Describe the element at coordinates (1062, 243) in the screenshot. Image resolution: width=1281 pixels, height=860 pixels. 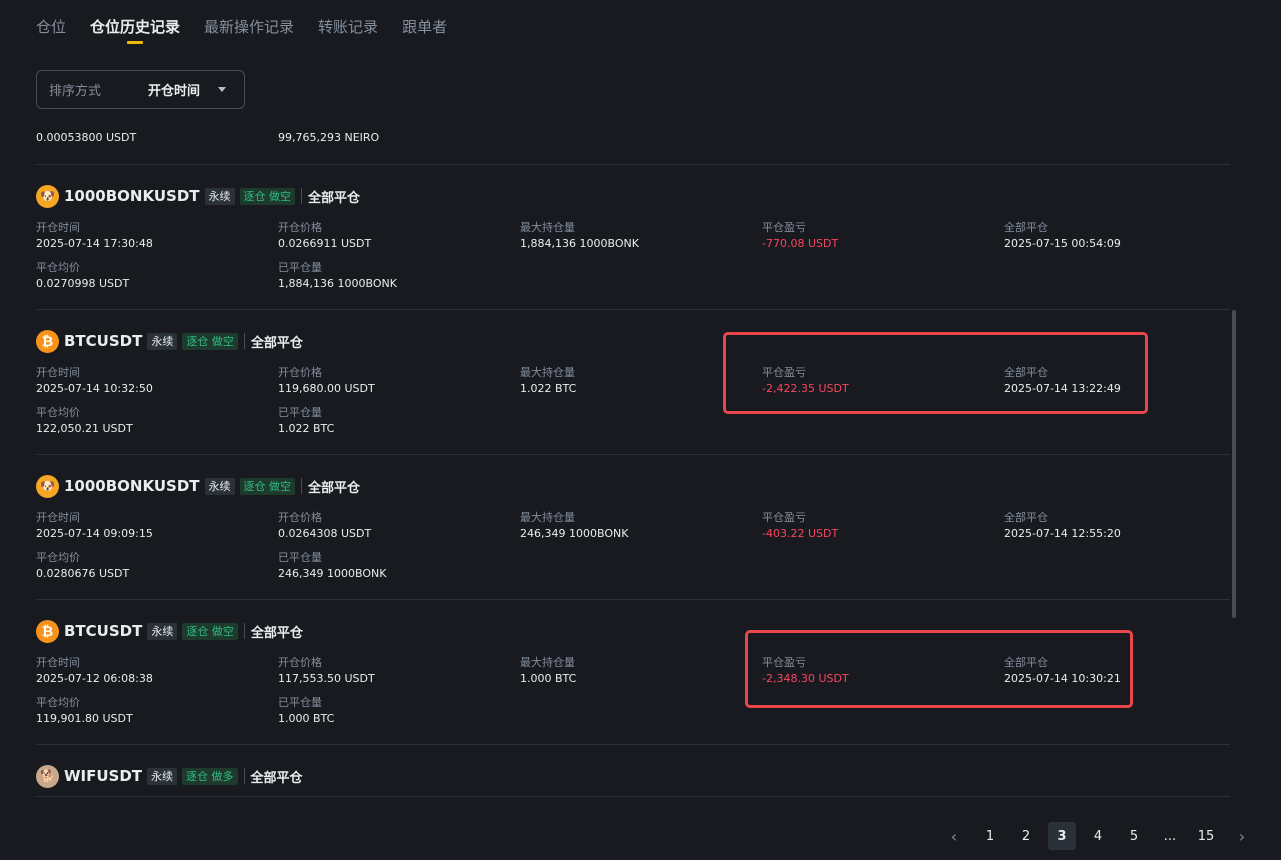
I see `close-time-value: 2025-07-15 00:54:09` at that location.